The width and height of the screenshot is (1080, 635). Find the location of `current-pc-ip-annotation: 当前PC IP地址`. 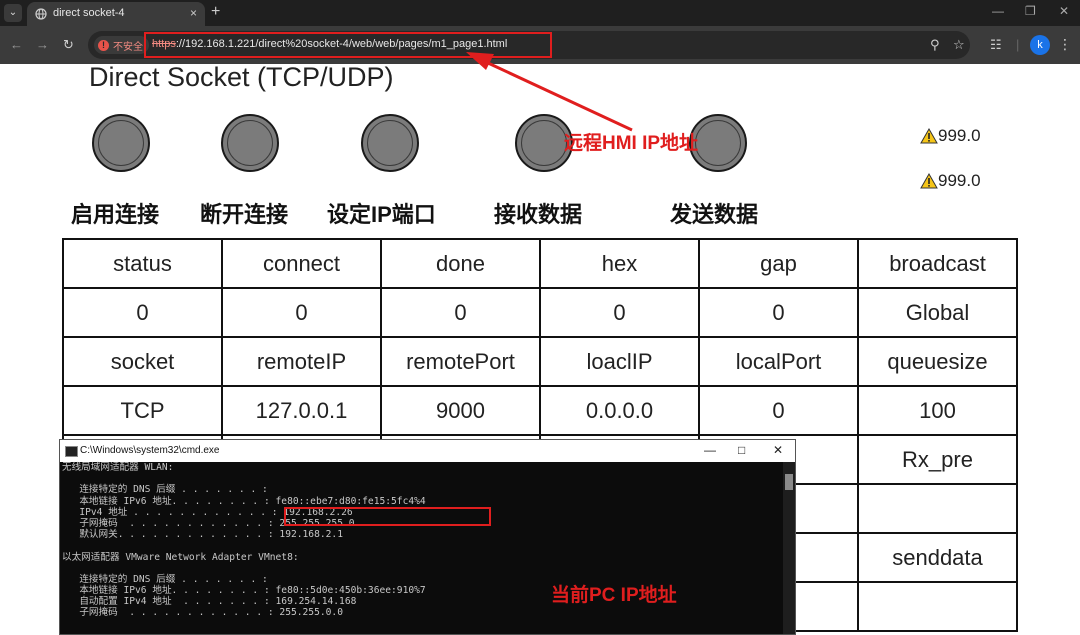

current-pc-ip-annotation: 当前PC IP地址 is located at coordinates (614, 595).